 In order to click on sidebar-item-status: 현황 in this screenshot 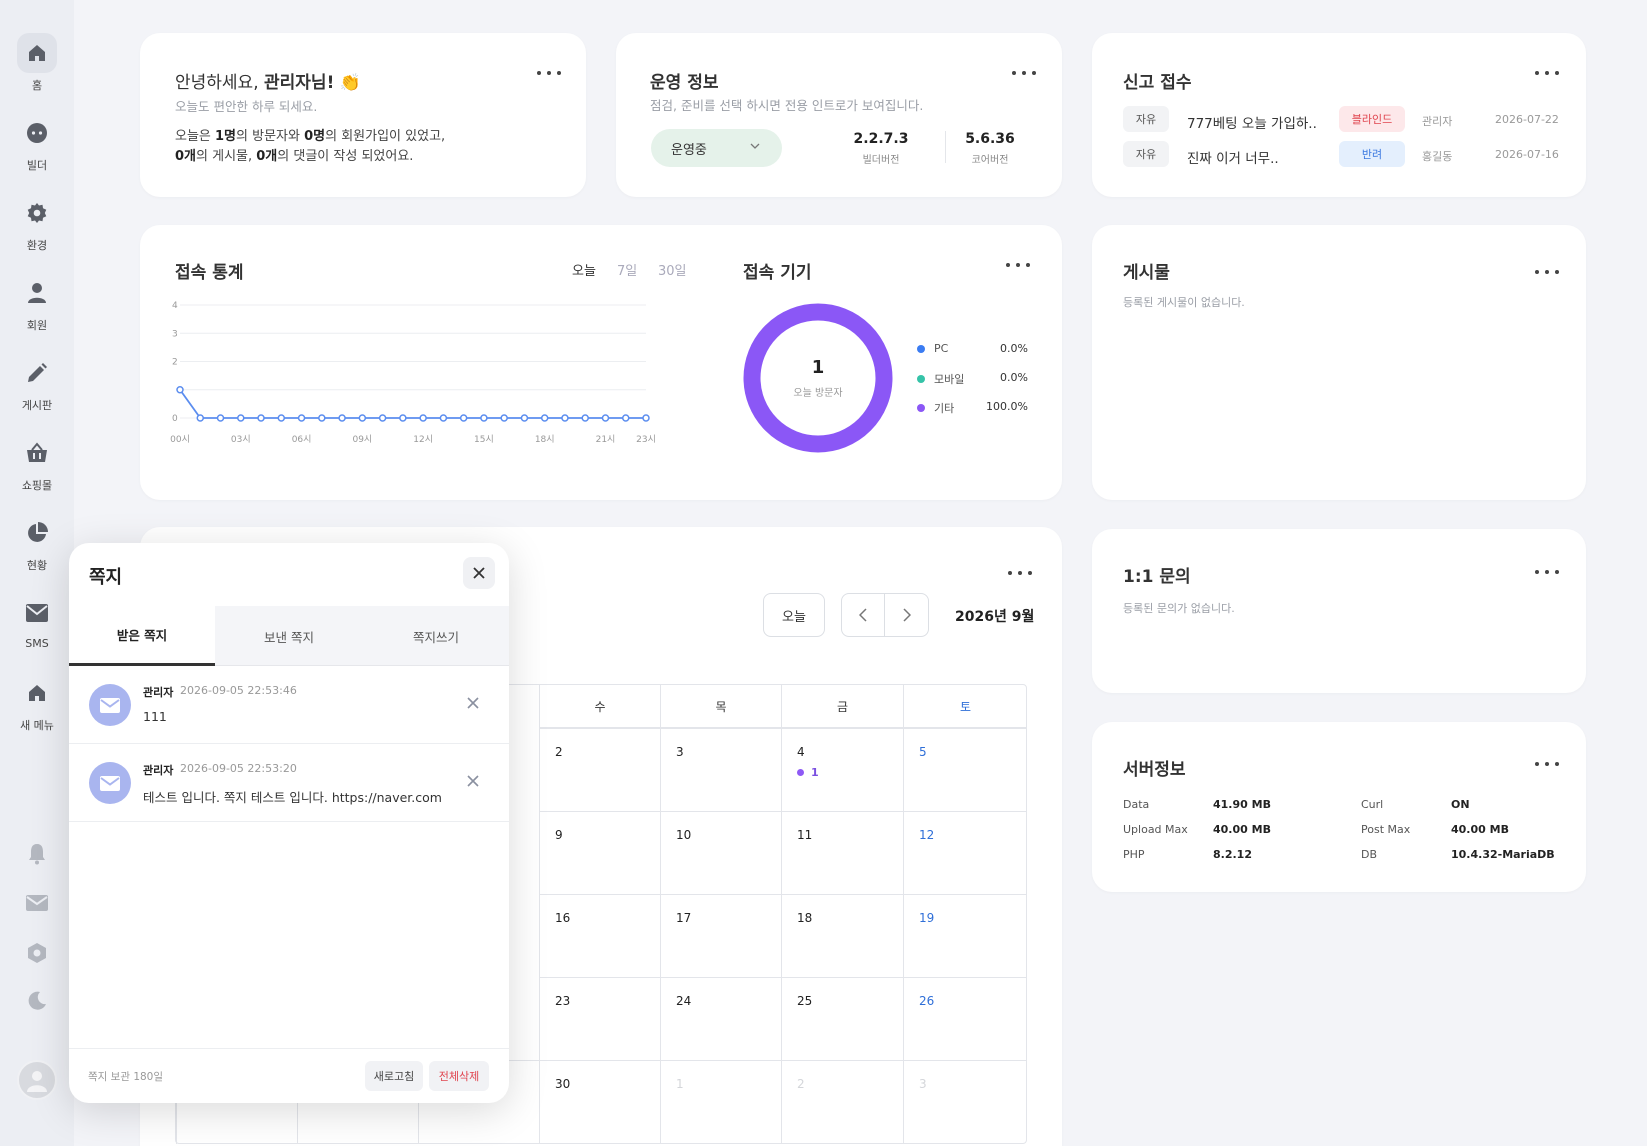, I will do `click(37, 543)`.